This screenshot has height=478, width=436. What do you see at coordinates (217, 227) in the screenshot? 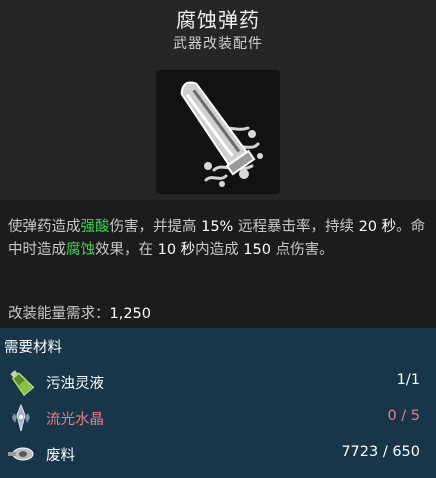
I see `desc-number: 15%` at bounding box center [217, 227].